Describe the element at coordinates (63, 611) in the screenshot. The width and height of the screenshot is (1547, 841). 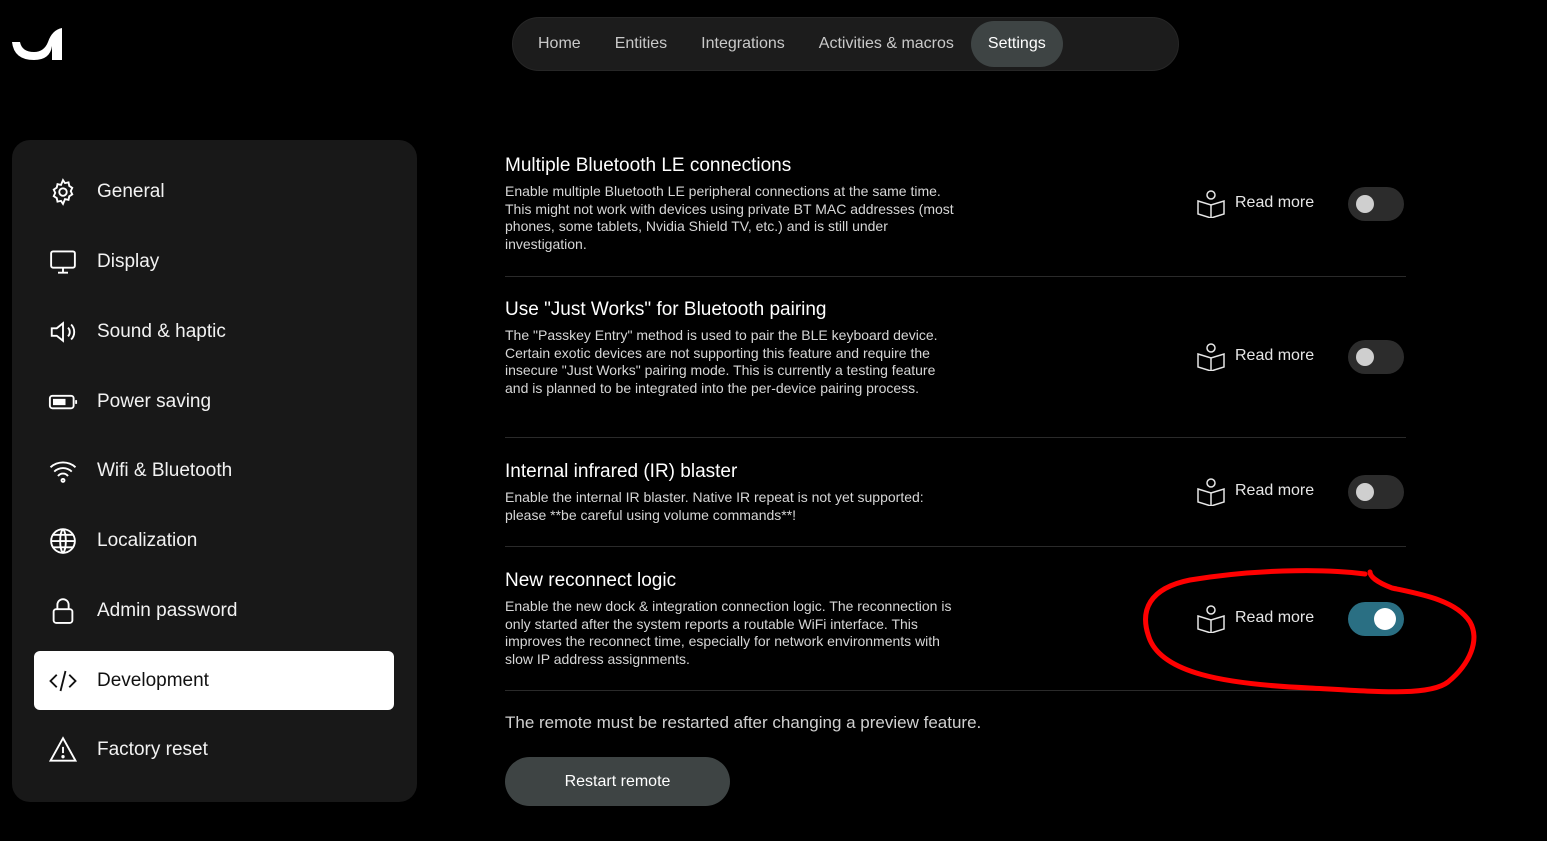
I see `lock-icon` at that location.